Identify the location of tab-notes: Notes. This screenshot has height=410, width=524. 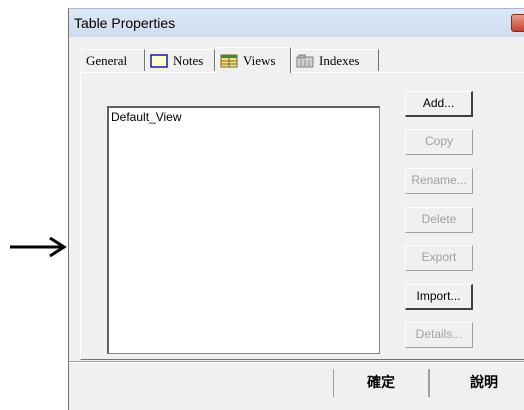
(180, 60).